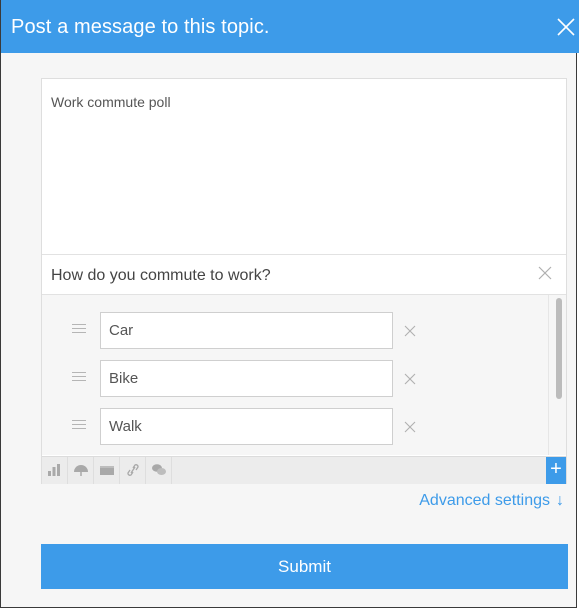  Describe the element at coordinates (545, 273) in the screenshot. I see `clear-question-icon` at that location.